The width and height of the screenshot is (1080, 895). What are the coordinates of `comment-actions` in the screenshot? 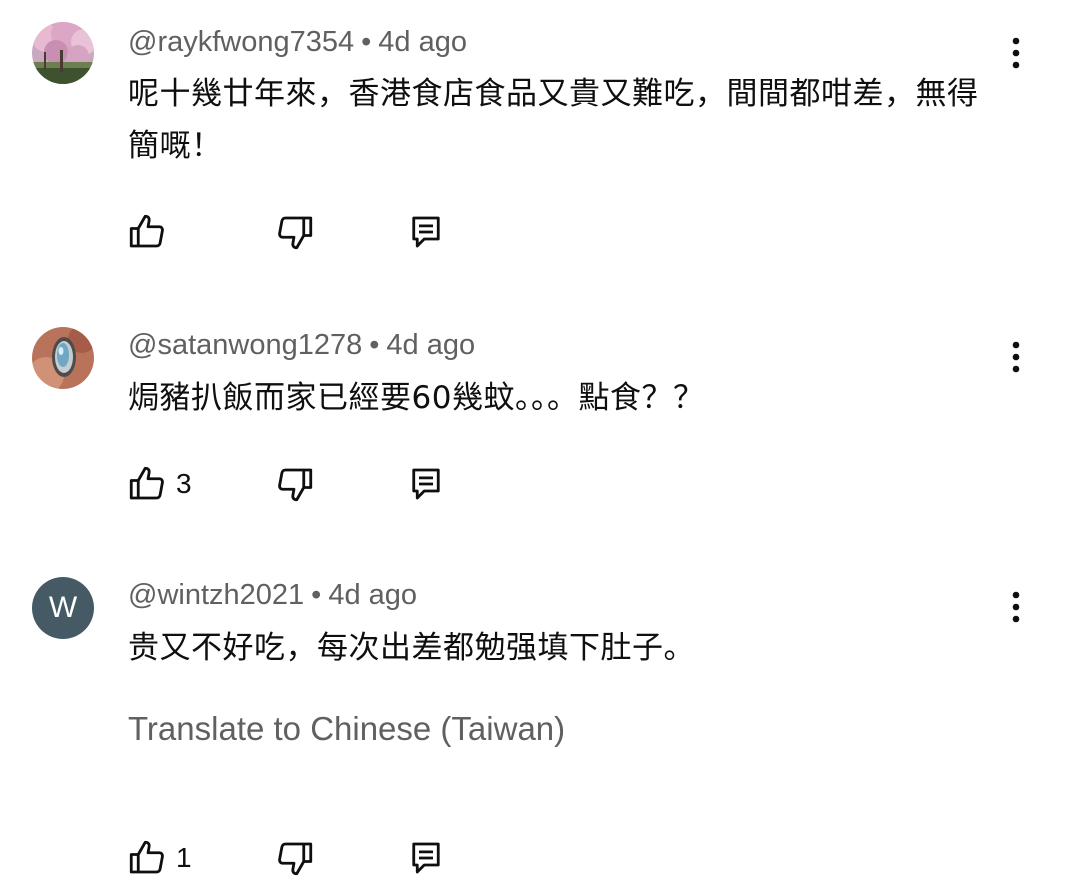 It's located at (296, 232).